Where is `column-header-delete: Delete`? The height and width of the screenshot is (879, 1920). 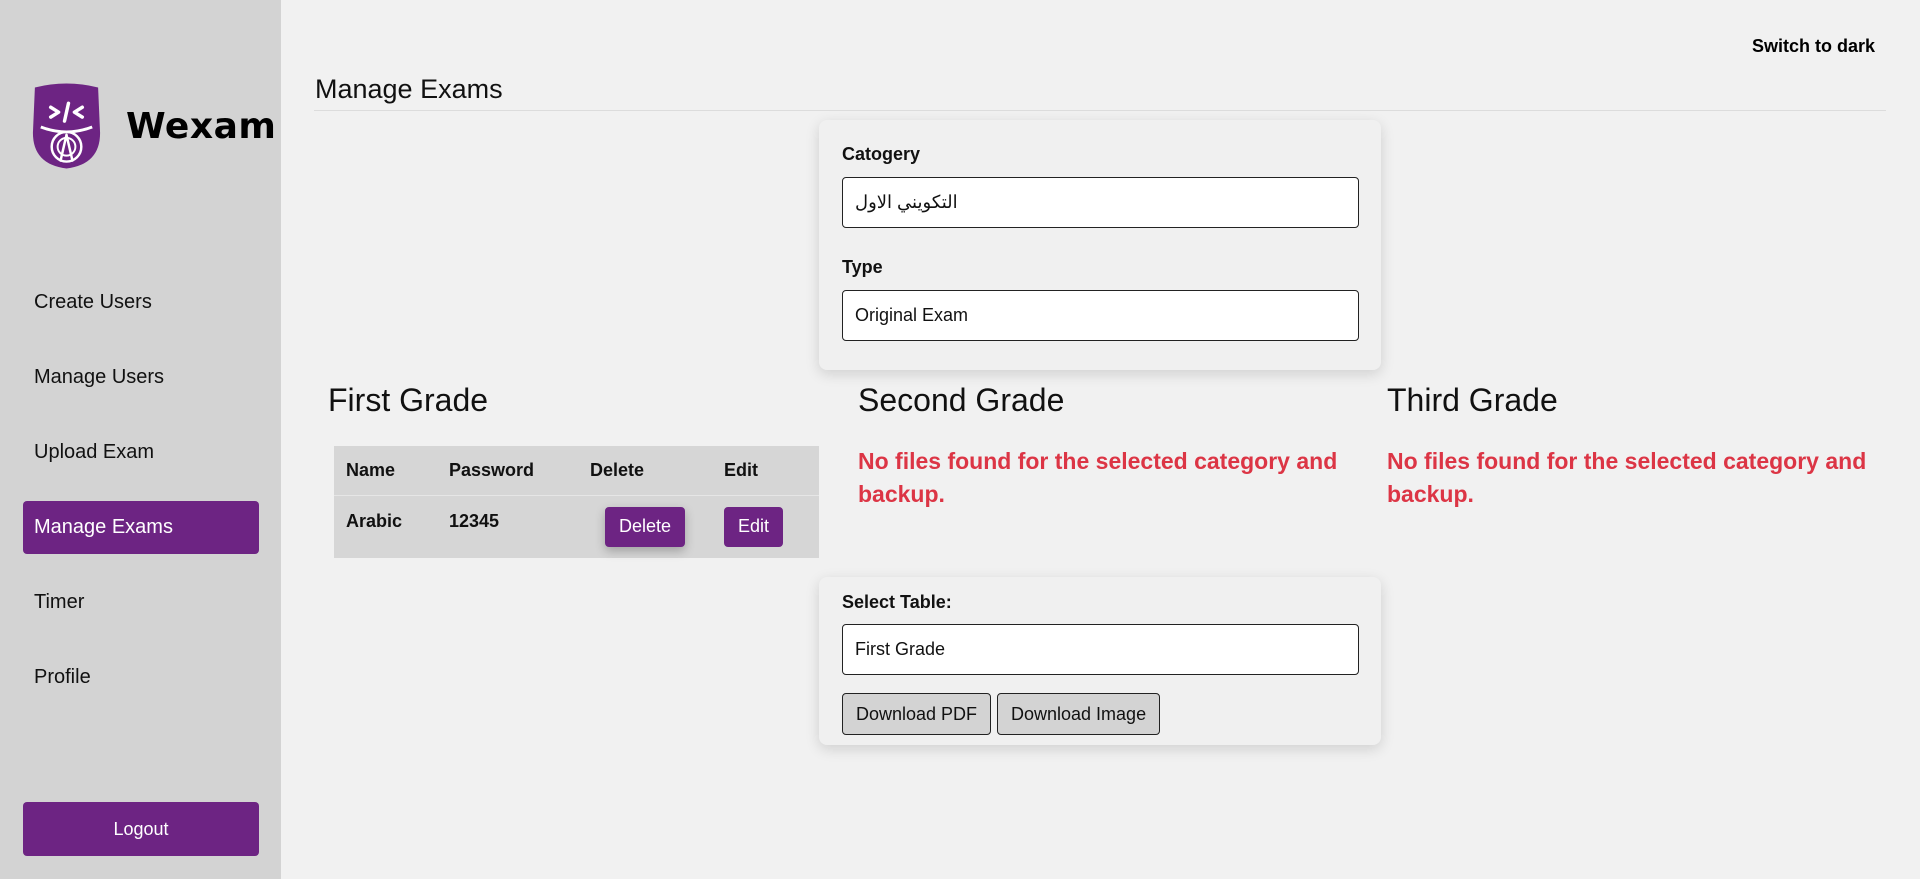
column-header-delete: Delete is located at coordinates (645, 471).